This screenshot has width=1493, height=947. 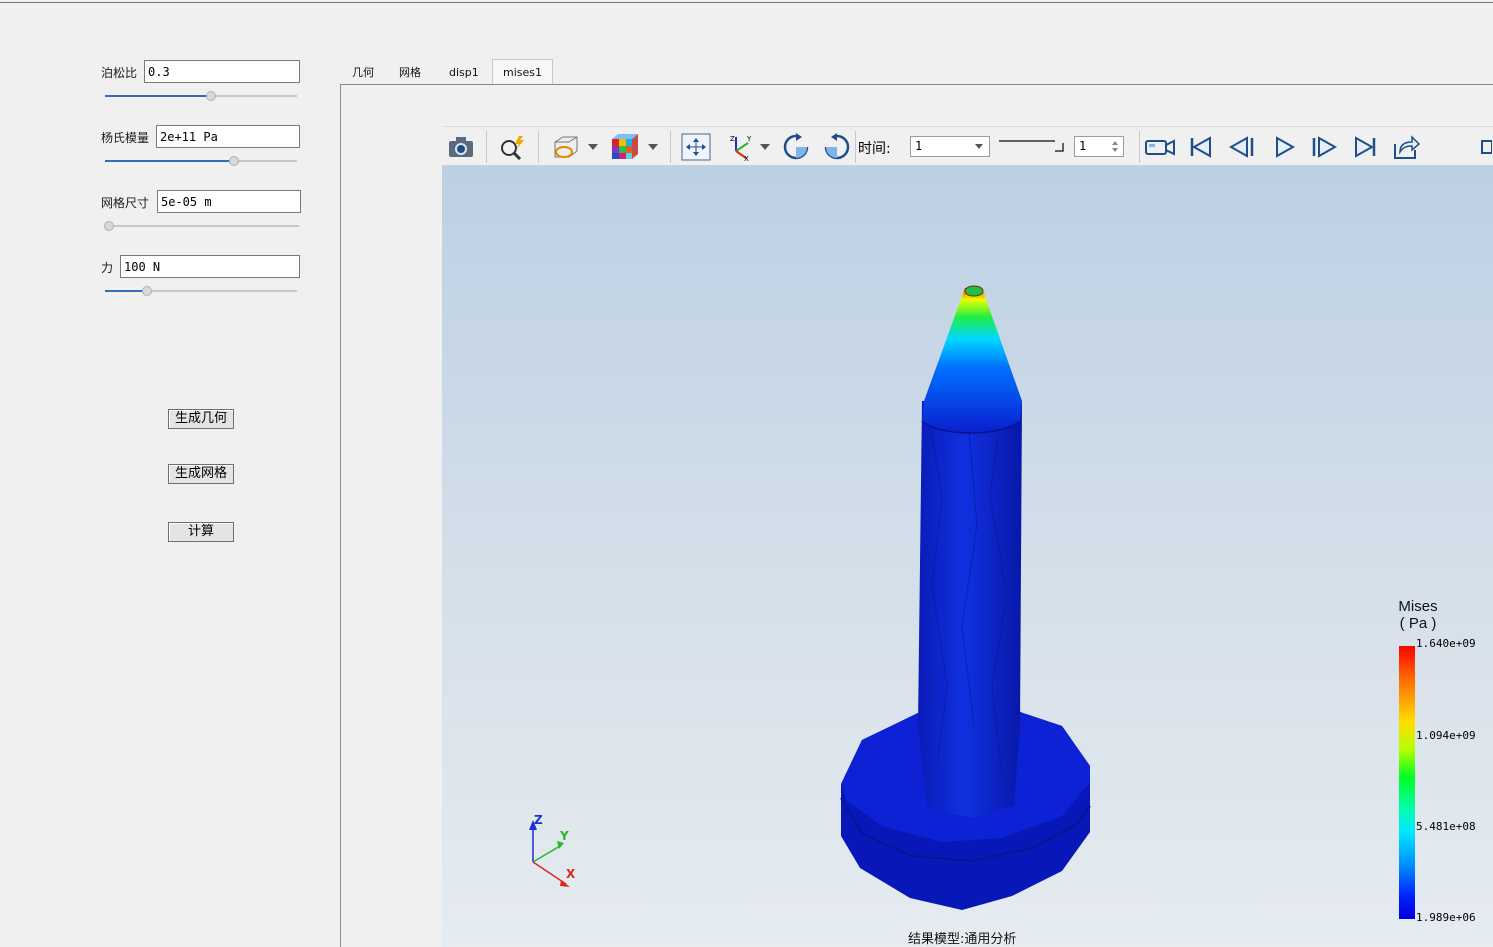 What do you see at coordinates (461, 147) in the screenshot?
I see `camera-icon` at bounding box center [461, 147].